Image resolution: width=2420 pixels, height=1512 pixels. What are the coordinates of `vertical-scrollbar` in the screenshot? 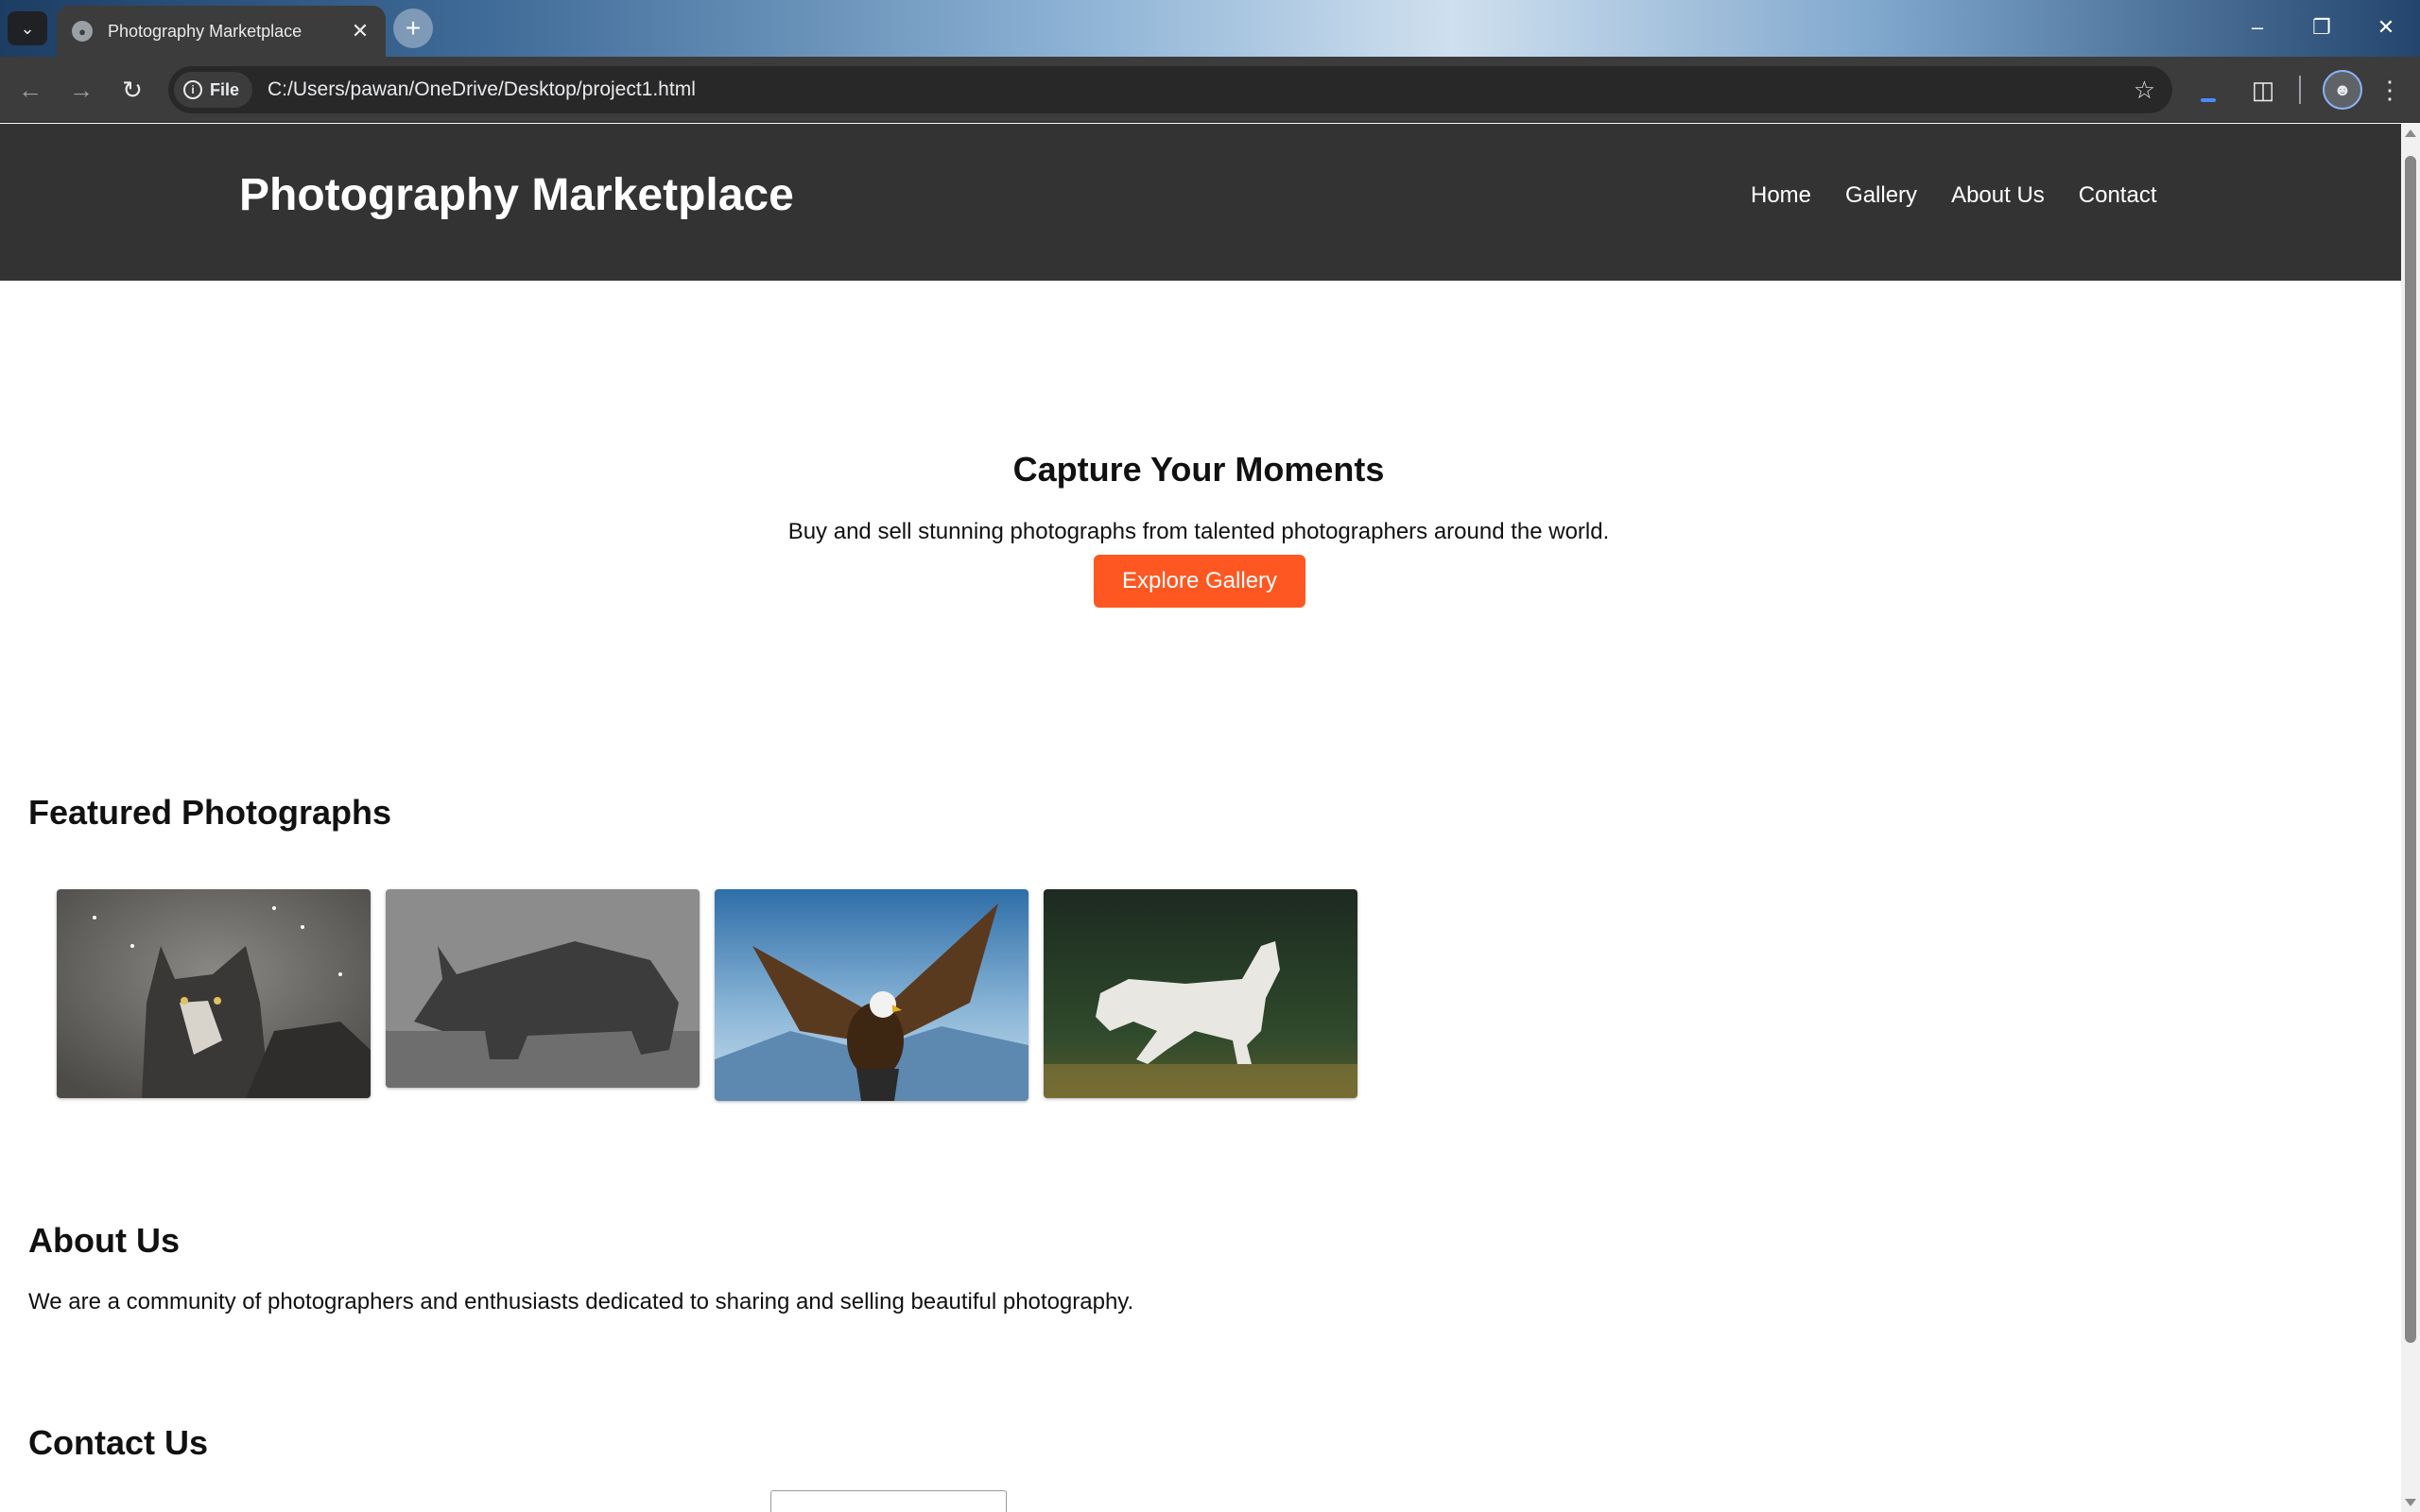 It's located at (2410, 818).